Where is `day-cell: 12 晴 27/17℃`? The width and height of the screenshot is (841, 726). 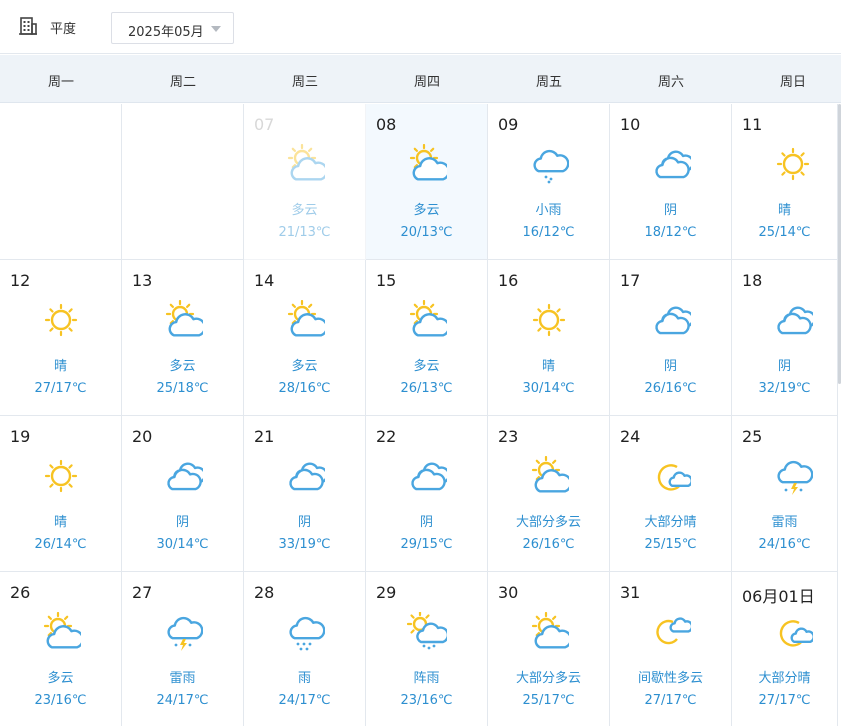 day-cell: 12 晴 27/17℃ is located at coordinates (61, 338).